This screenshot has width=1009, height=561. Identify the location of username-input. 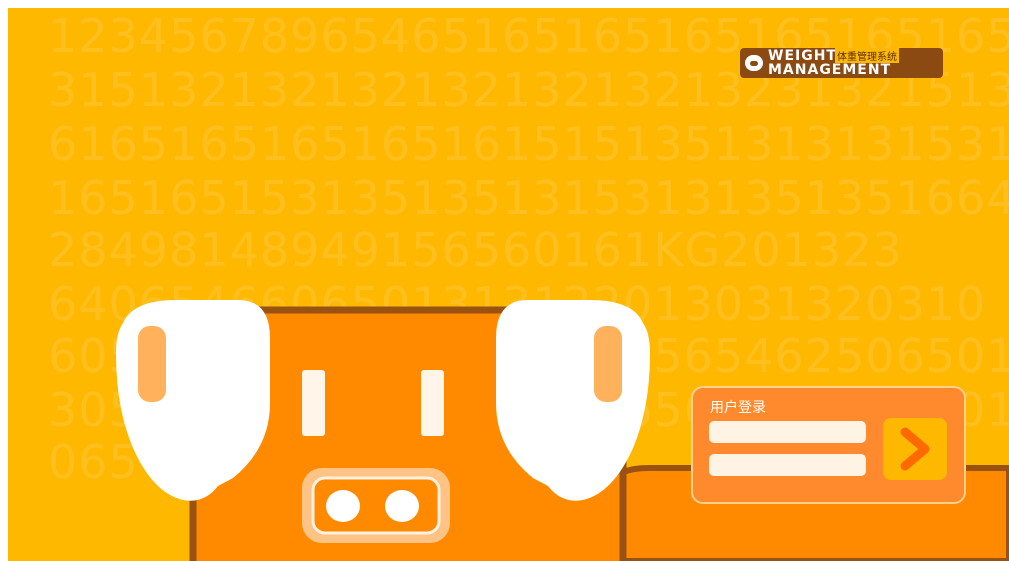
(787, 432).